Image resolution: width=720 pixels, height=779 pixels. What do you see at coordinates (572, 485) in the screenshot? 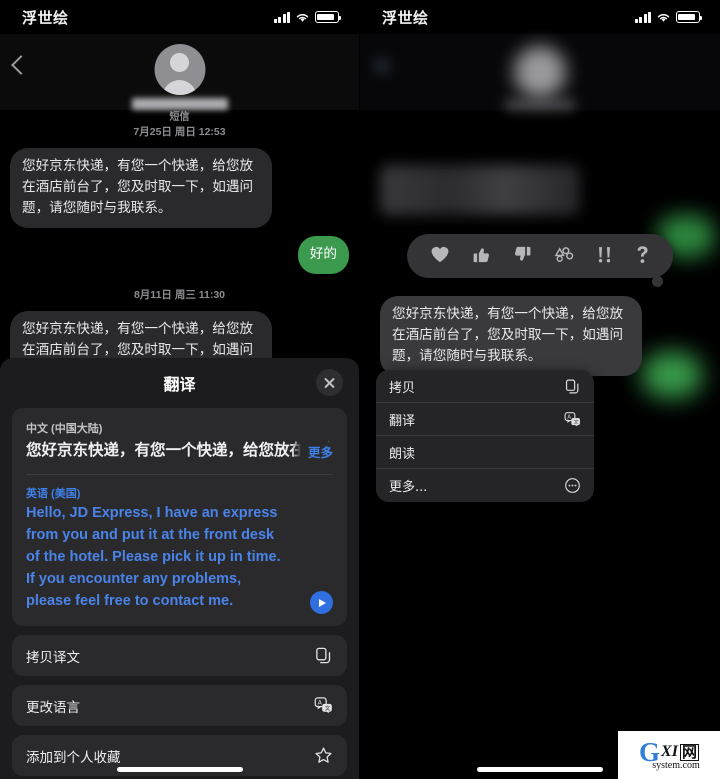
I see `more-ellipsis-icon` at bounding box center [572, 485].